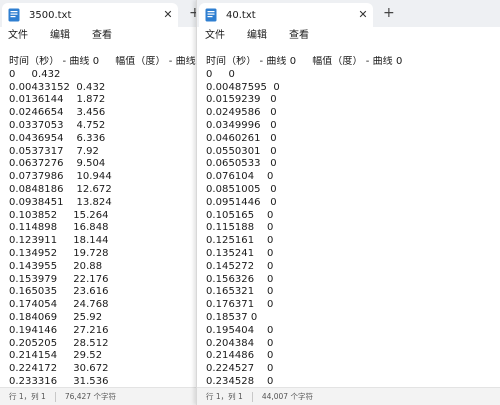 The width and height of the screenshot is (500, 405). What do you see at coordinates (286, 15) in the screenshot?
I see `tab-40-txt: 40.txt ✕` at bounding box center [286, 15].